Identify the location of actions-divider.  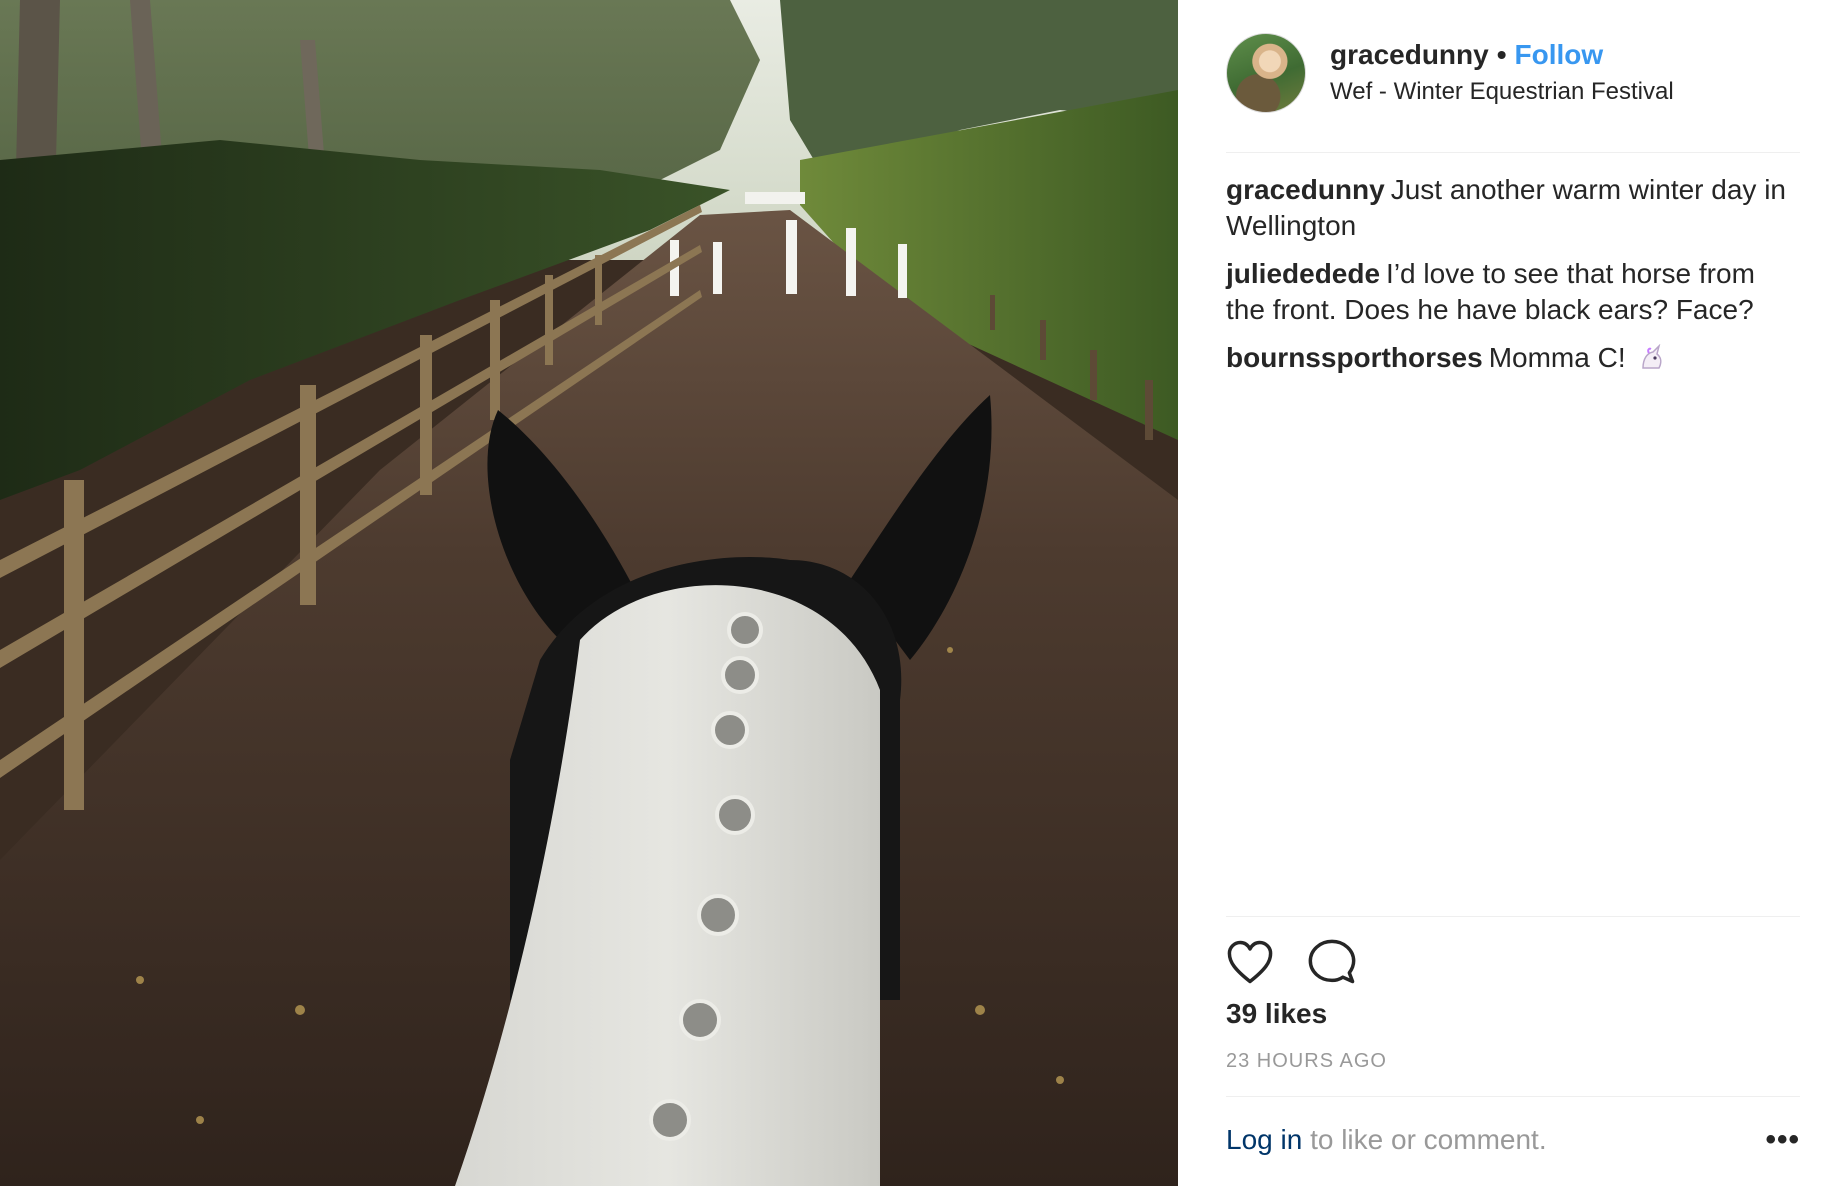
(1513, 916).